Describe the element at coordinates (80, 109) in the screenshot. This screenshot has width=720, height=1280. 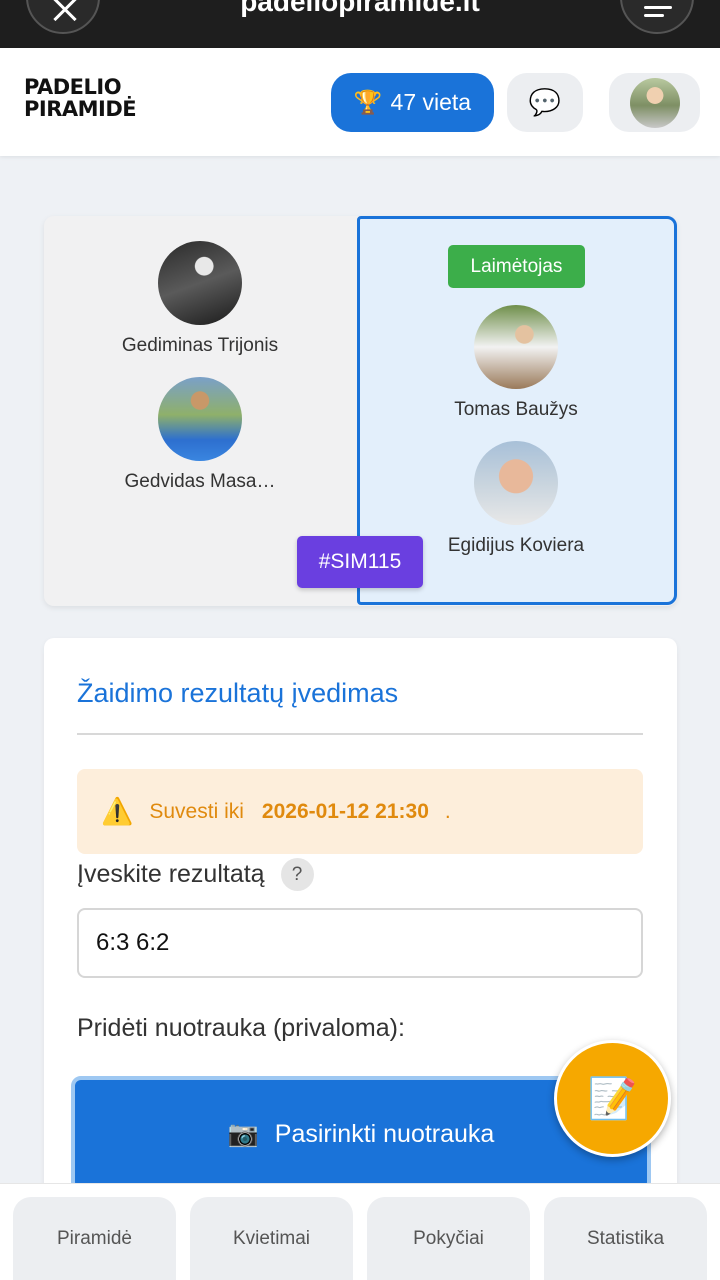
I see `logo-line-2: PIRAMIDĖ` at that location.